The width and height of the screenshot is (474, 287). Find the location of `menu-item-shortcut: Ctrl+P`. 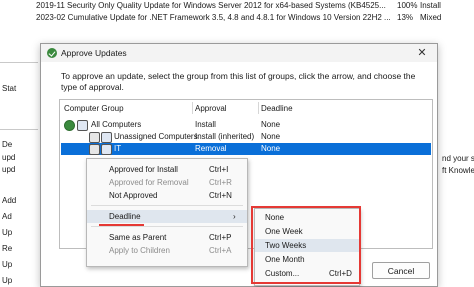

menu-item-shortcut: Ctrl+P is located at coordinates (220, 237).